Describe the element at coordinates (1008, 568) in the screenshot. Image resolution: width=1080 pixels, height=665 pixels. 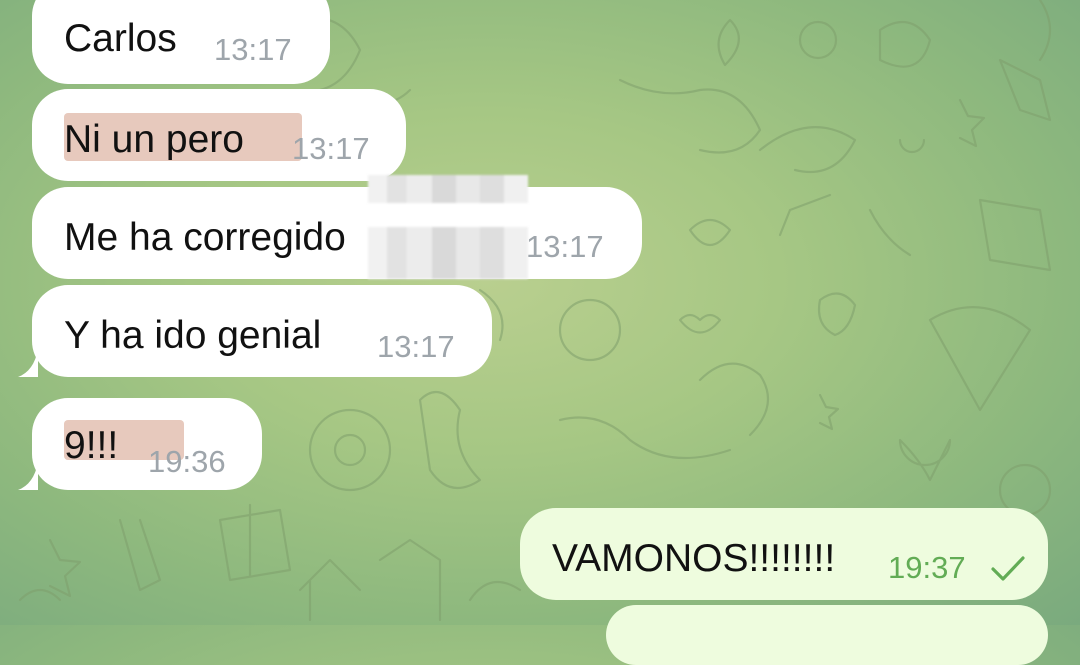
I see `check-icon` at that location.